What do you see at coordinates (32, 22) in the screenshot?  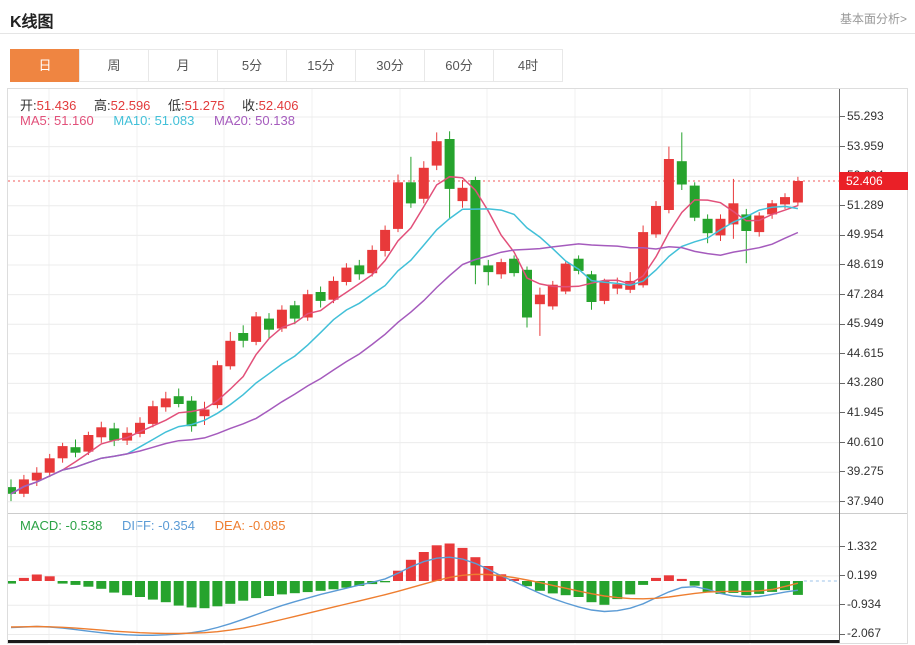 I see `page-title: K线图` at bounding box center [32, 22].